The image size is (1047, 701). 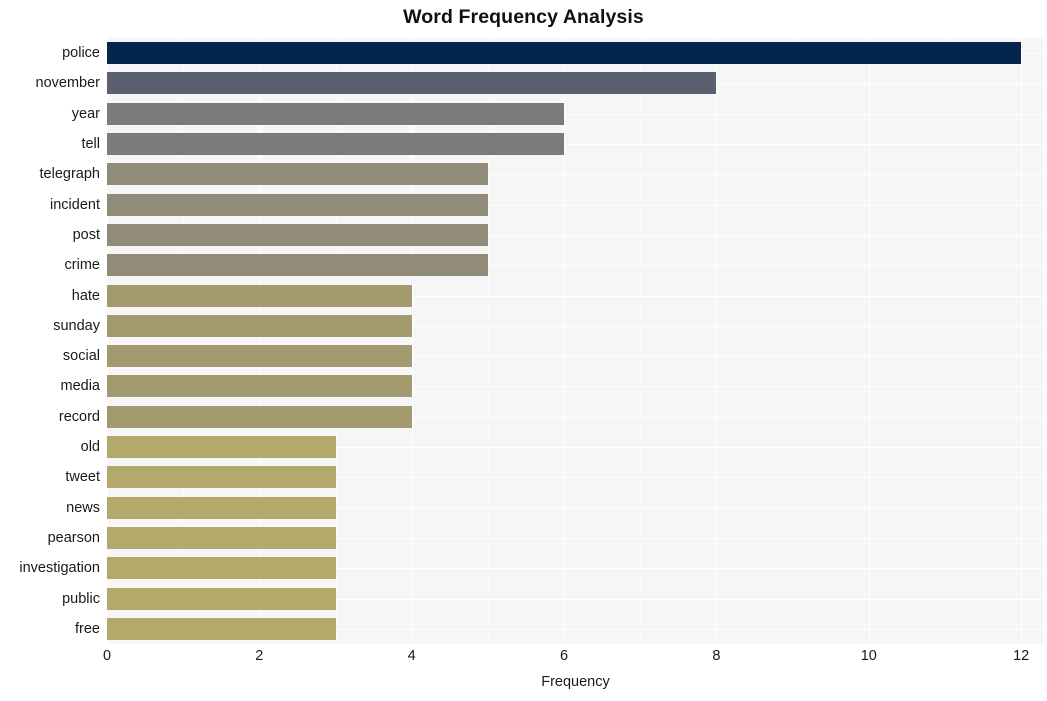 What do you see at coordinates (81, 53) in the screenshot?
I see `y-axis-tick-label: police` at bounding box center [81, 53].